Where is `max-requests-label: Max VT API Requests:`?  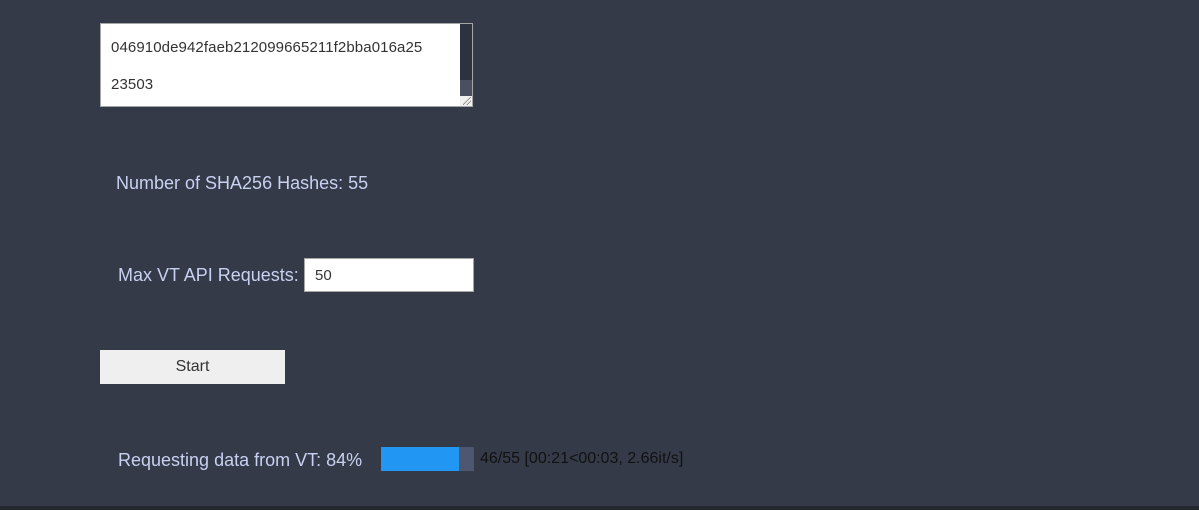
max-requests-label: Max VT API Requests: is located at coordinates (208, 275).